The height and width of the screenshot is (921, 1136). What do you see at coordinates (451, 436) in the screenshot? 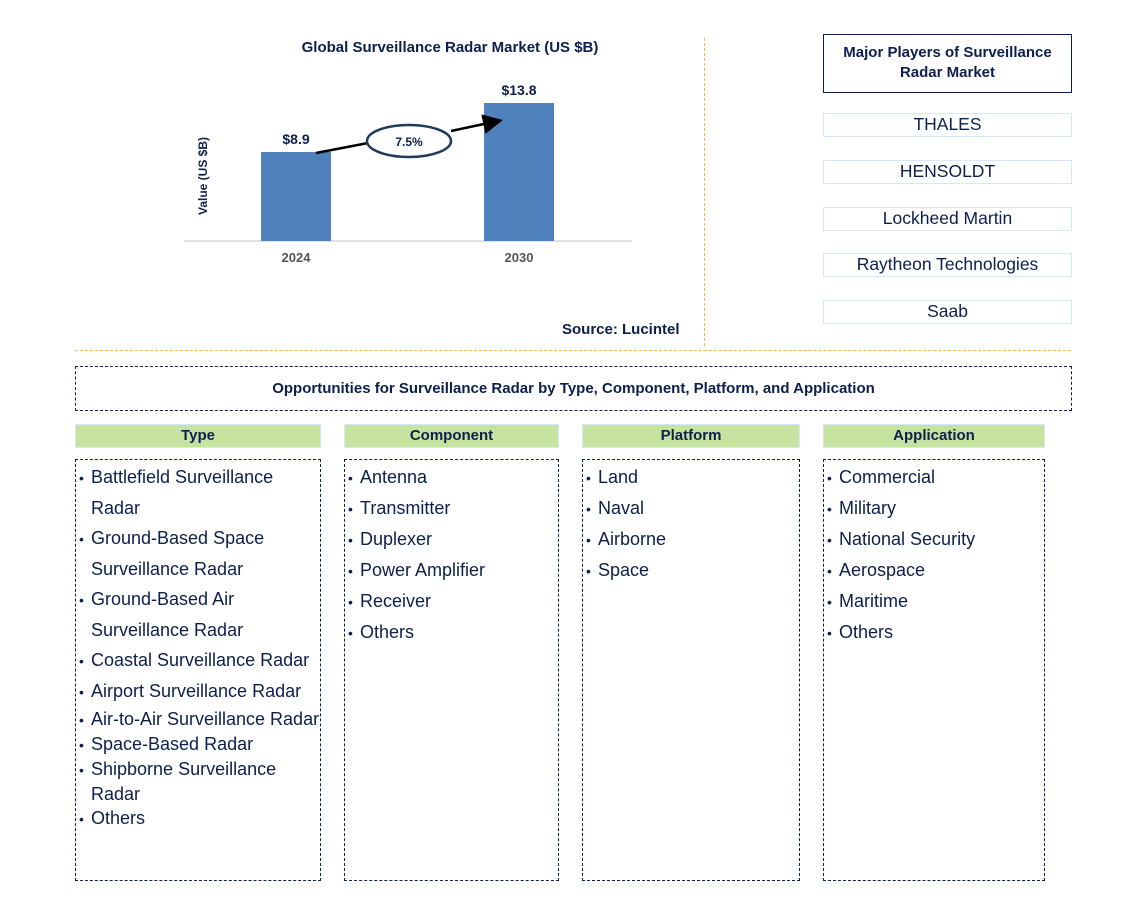
I see `column-header-component: Component` at bounding box center [451, 436].